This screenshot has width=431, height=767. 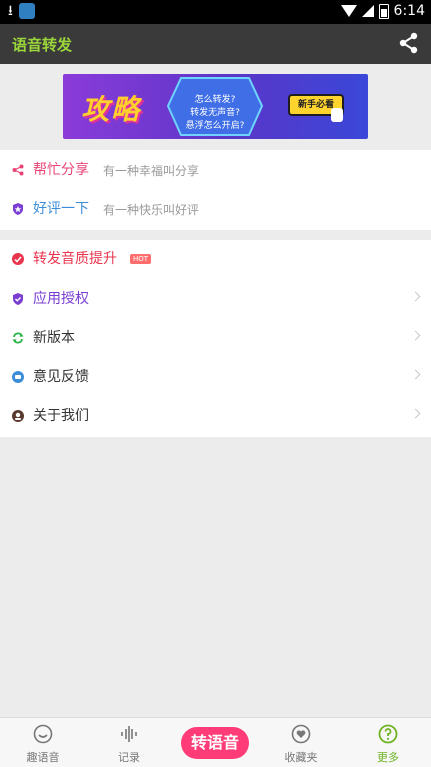 What do you see at coordinates (215, 416) in the screenshot?
I see `row-about: 关于我们` at bounding box center [215, 416].